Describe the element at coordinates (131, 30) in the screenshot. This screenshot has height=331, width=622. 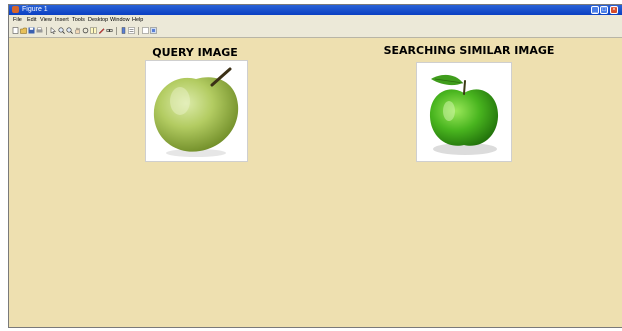
I see `legend-icon` at that location.